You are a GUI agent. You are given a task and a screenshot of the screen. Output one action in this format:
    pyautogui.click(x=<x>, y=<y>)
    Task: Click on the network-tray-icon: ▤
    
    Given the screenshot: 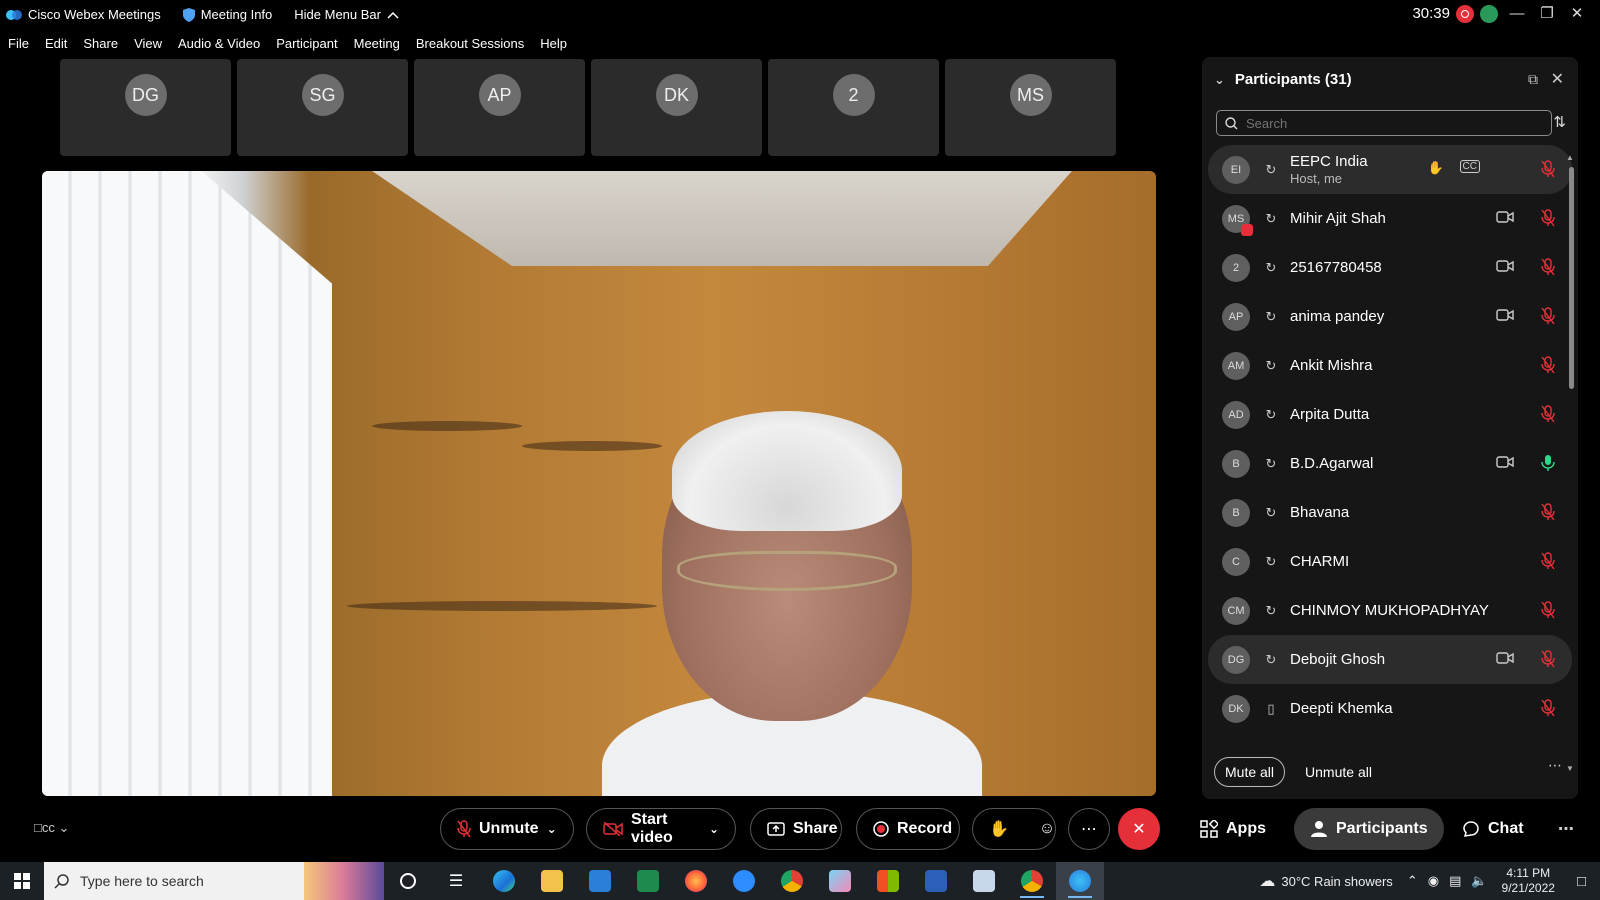 What is the action you would take?
    pyautogui.click(x=1455, y=881)
    